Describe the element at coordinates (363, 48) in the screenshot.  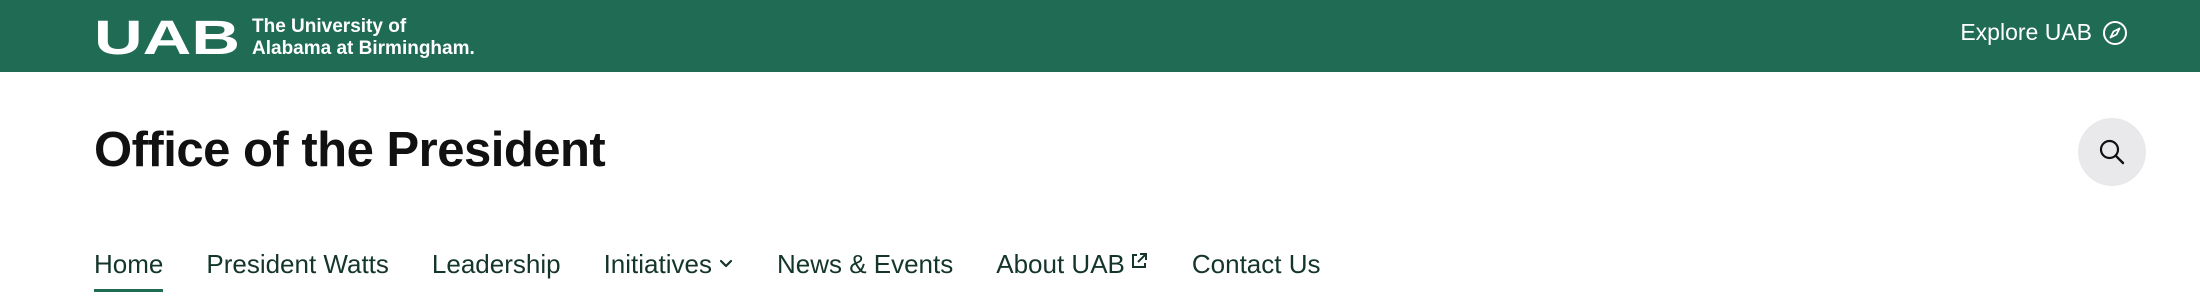
I see `university-name-line2: Alabama at Birmingham.` at that location.